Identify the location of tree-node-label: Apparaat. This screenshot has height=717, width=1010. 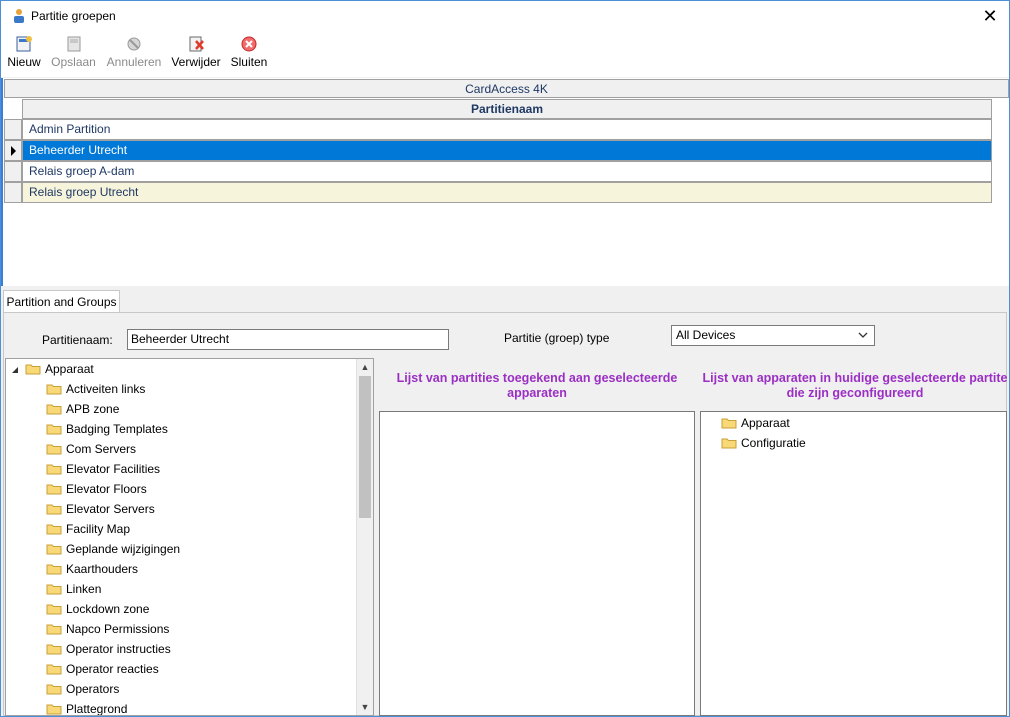
(69, 369).